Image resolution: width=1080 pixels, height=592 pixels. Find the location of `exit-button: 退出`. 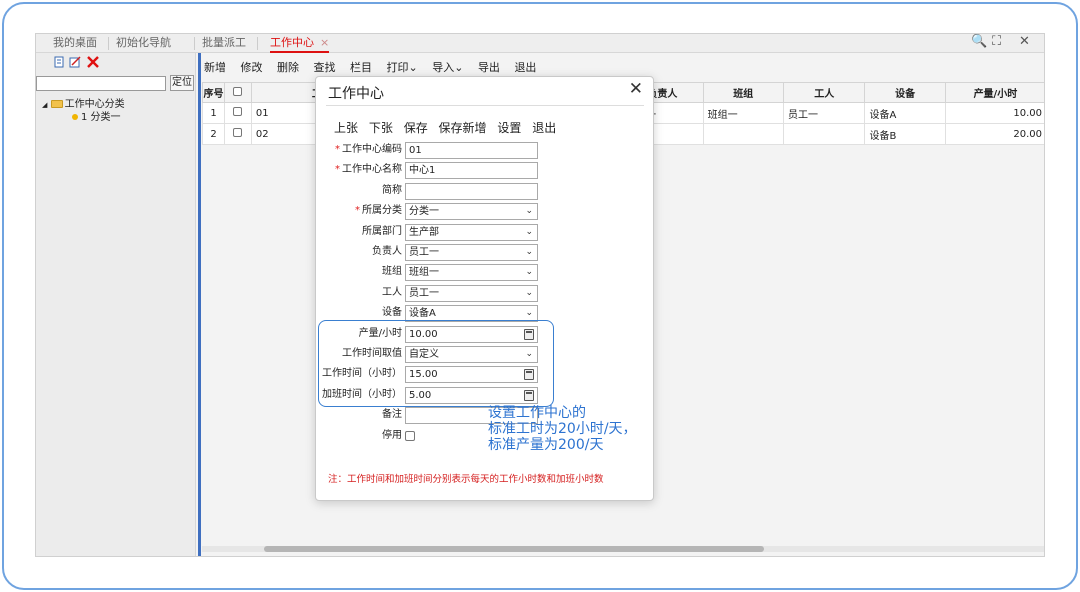

exit-button: 退出 is located at coordinates (525, 67).